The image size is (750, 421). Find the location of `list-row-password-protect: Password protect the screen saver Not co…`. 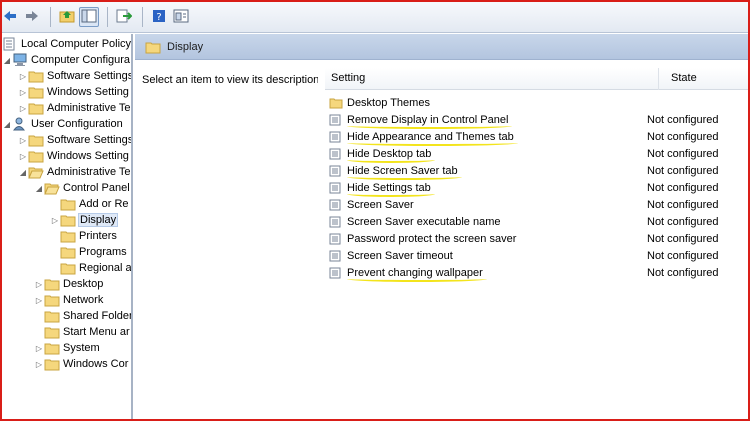

list-row-password-protect: Password protect the screen saver Not co… is located at coordinates (534, 238).